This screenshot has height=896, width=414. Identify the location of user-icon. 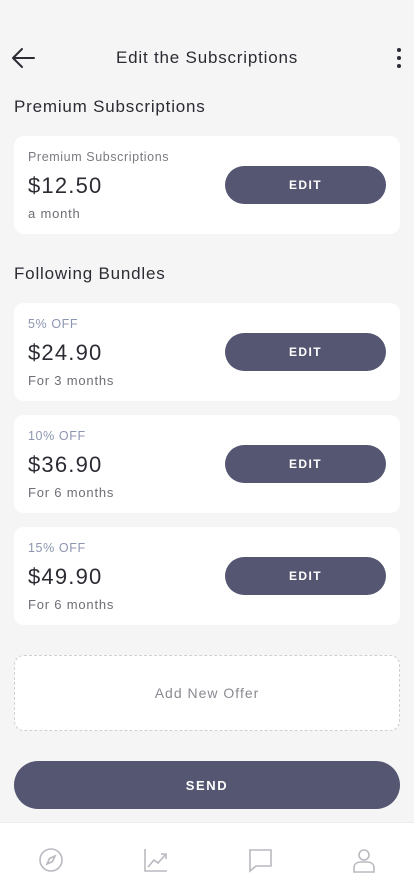
(364, 861).